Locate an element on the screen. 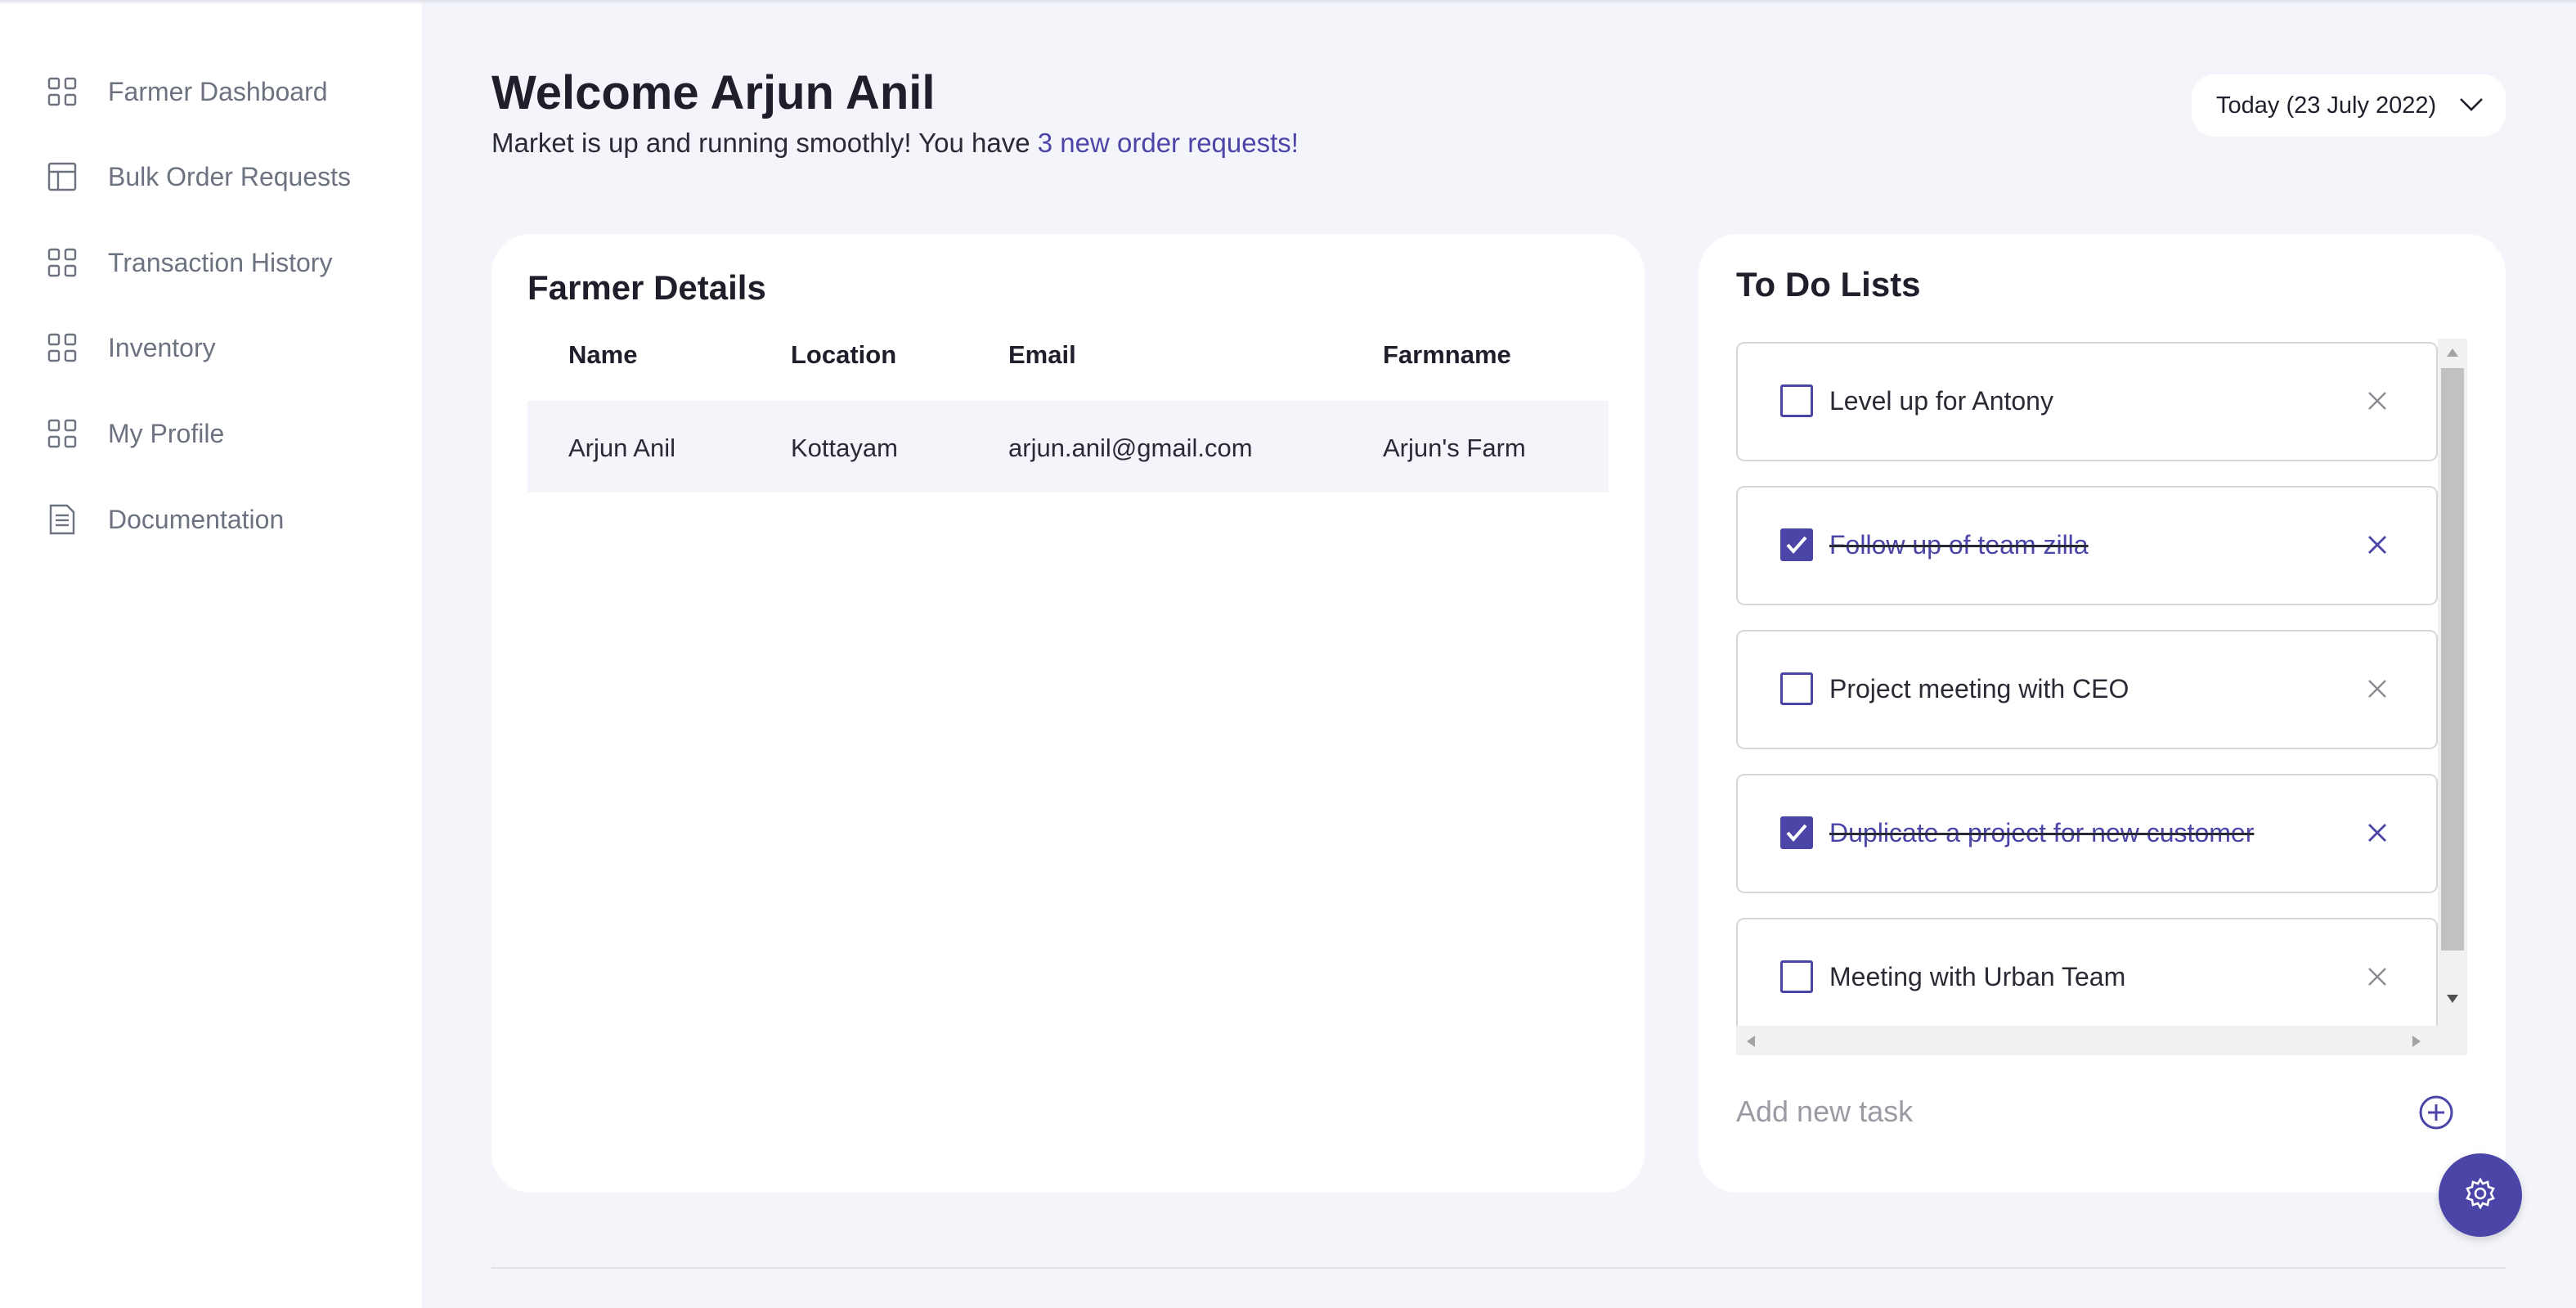 The height and width of the screenshot is (1308, 2576). sidebar-item-inventory: Inventory is located at coordinates (131, 347).